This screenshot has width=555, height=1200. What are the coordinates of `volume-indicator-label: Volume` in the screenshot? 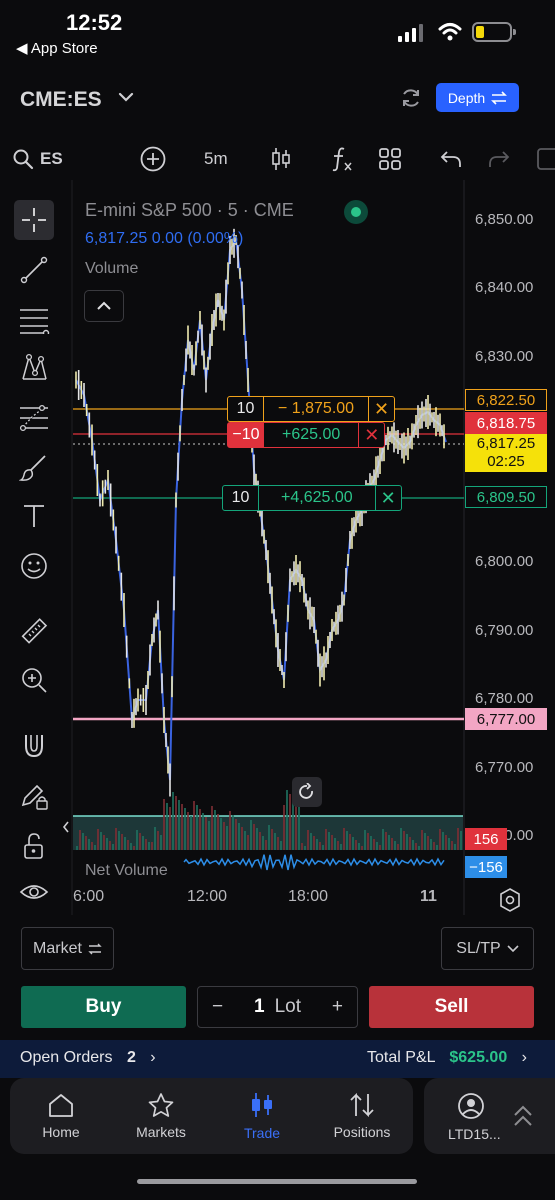 It's located at (111, 269).